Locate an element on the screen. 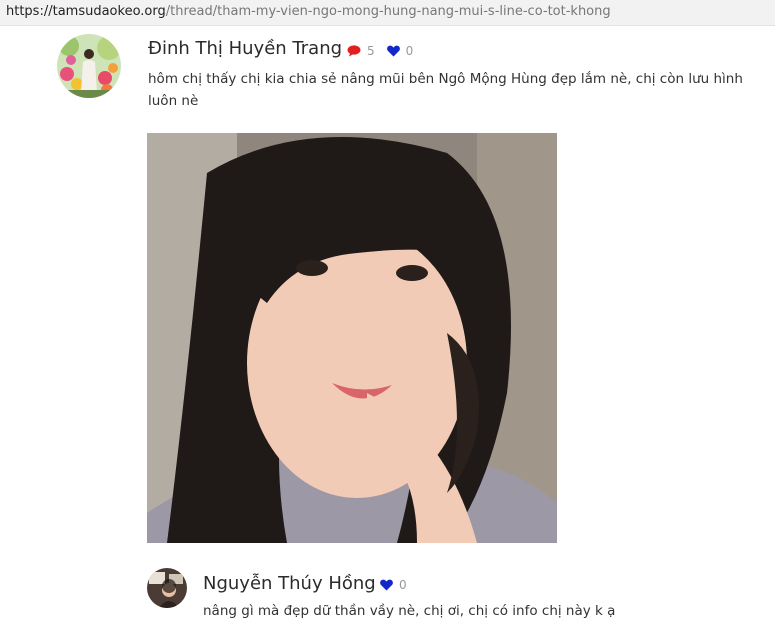  author-name: Nguyễn Thúy Hồng is located at coordinates (289, 583).